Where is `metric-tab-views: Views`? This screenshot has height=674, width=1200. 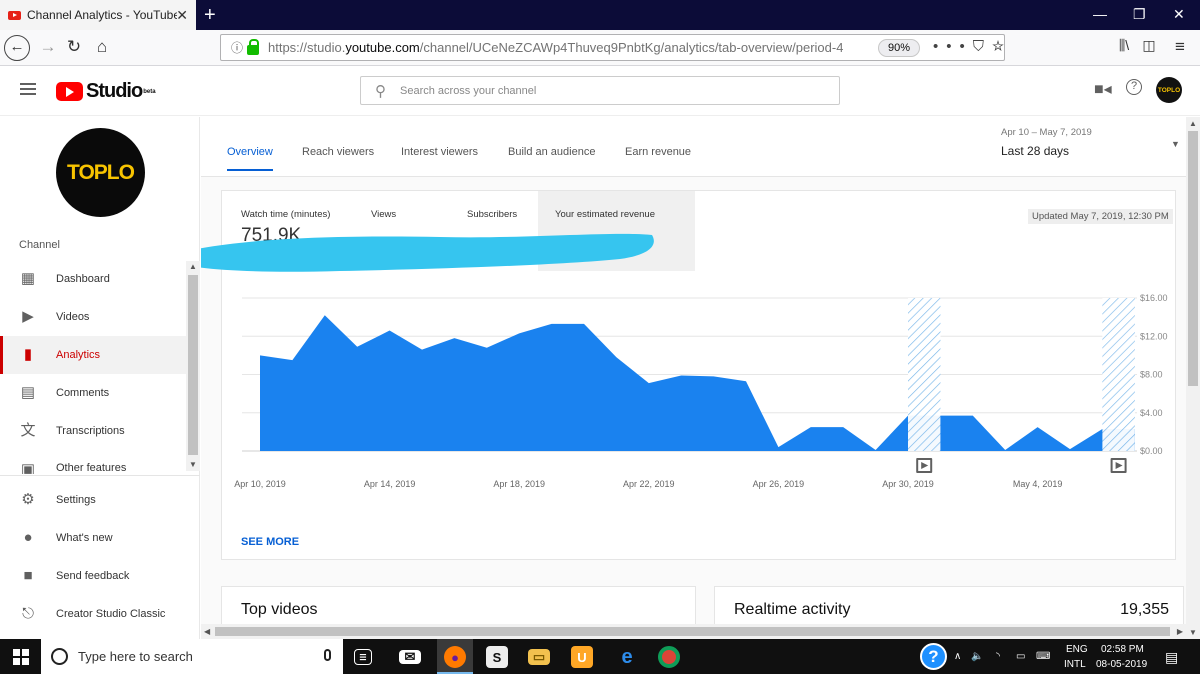 metric-tab-views: Views is located at coordinates (383, 214).